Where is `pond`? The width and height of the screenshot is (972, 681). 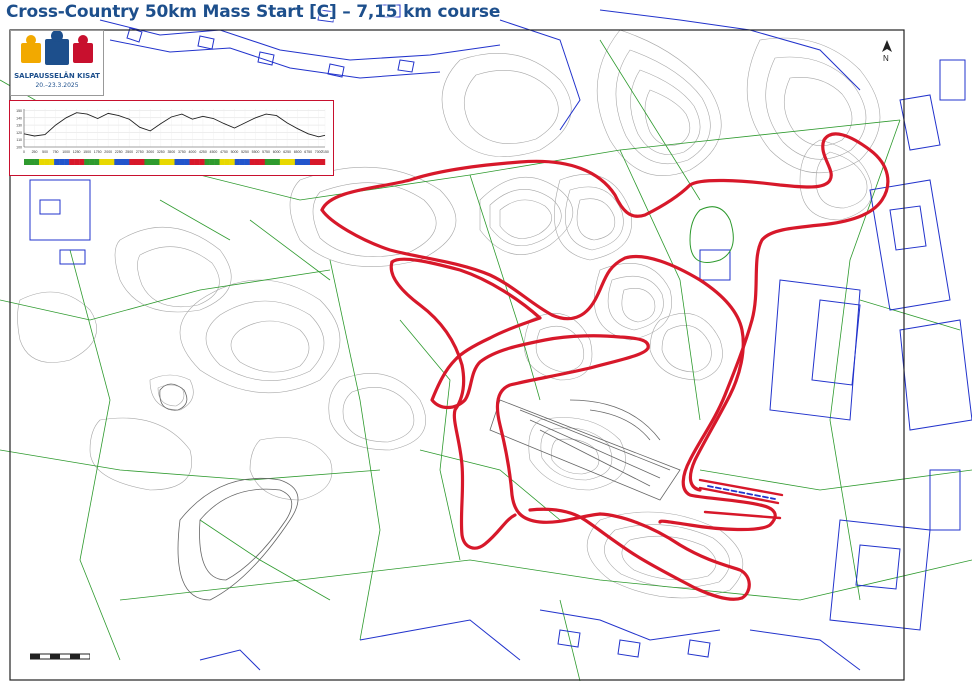
pond is located at coordinates (711, 234).